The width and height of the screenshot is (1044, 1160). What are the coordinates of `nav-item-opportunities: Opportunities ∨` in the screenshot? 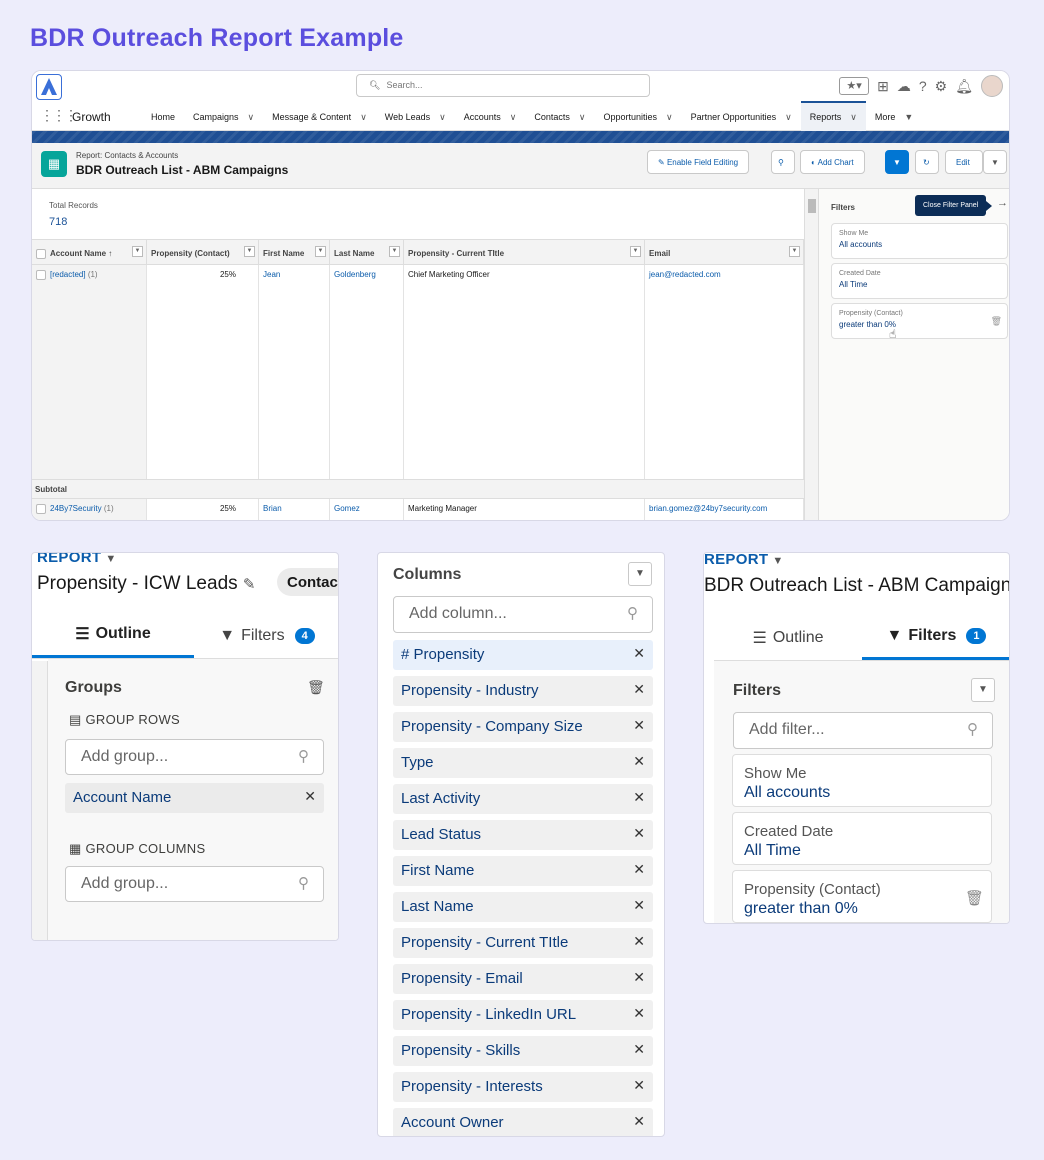 It's located at (638, 116).